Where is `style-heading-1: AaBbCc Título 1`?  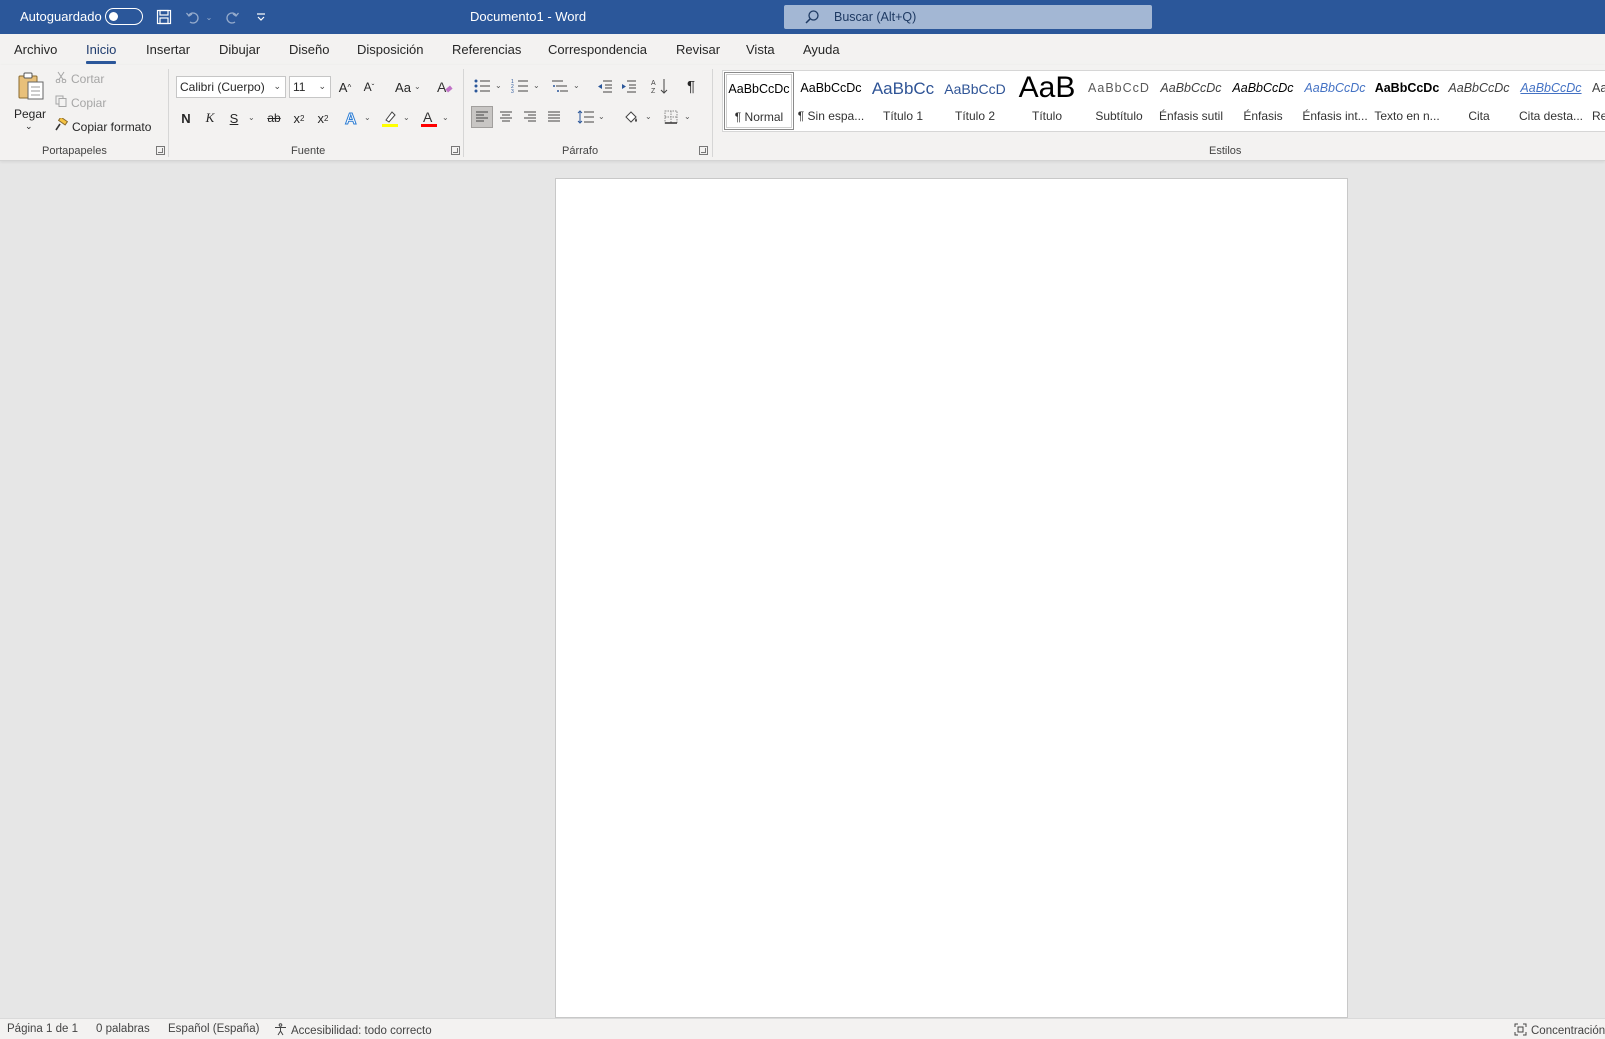
style-heading-1: AaBbCc Título 1 is located at coordinates (903, 101).